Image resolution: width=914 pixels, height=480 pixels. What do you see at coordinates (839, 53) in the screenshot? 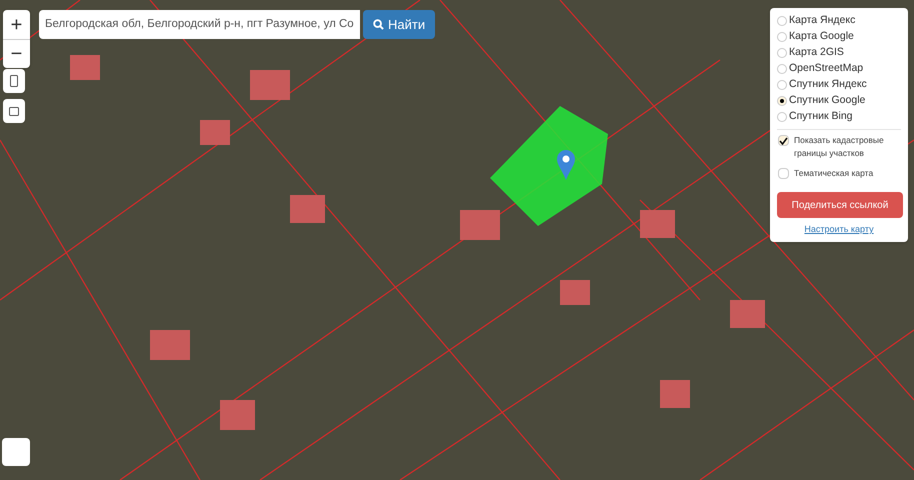
I see `map-layer-option: Карта 2GIS` at bounding box center [839, 53].